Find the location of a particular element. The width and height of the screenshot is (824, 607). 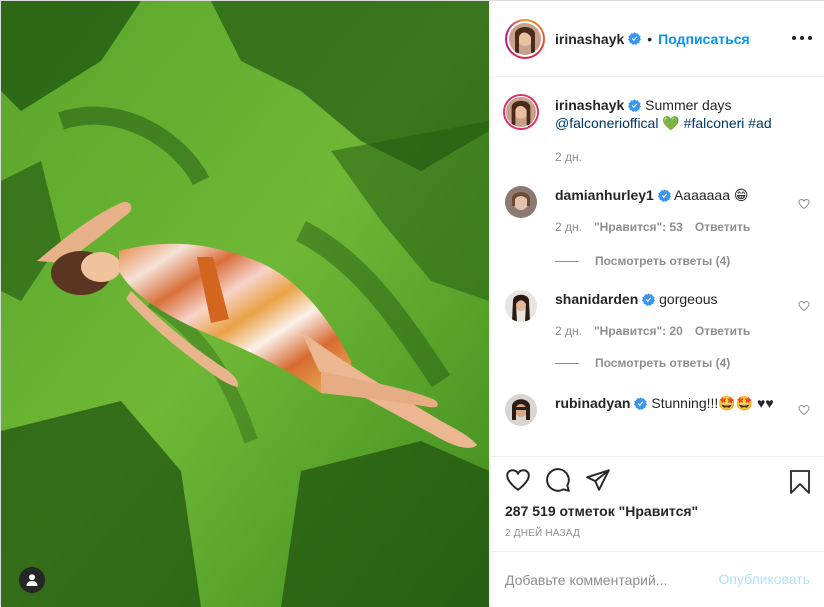

comment-body: shanidarden gorgeous is located at coordinates (672, 299).